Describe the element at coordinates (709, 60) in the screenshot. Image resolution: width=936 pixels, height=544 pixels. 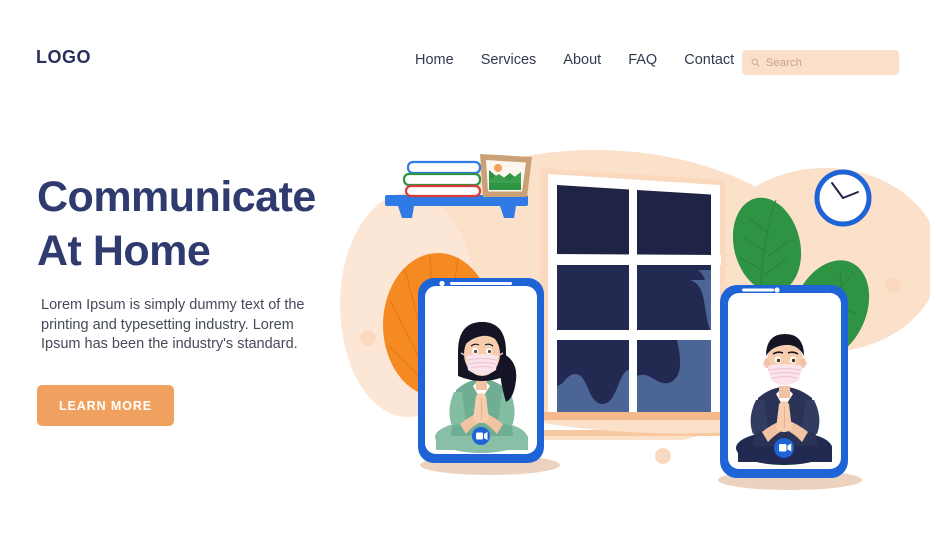
I see `nav-item-contact: Contact` at that location.